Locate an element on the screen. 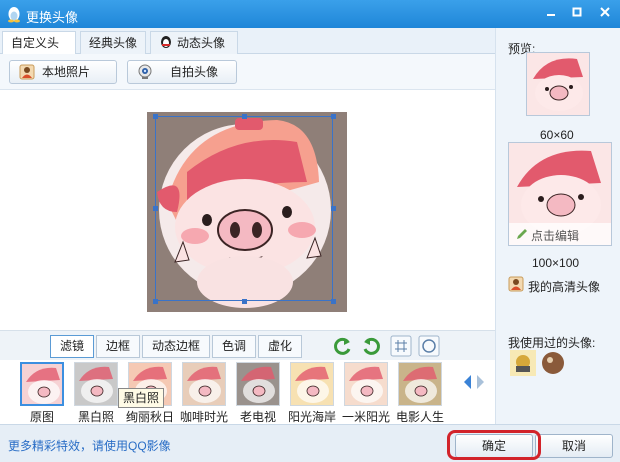 The width and height of the screenshot is (620, 462). filter-label: 一米阳光 is located at coordinates (365, 417).